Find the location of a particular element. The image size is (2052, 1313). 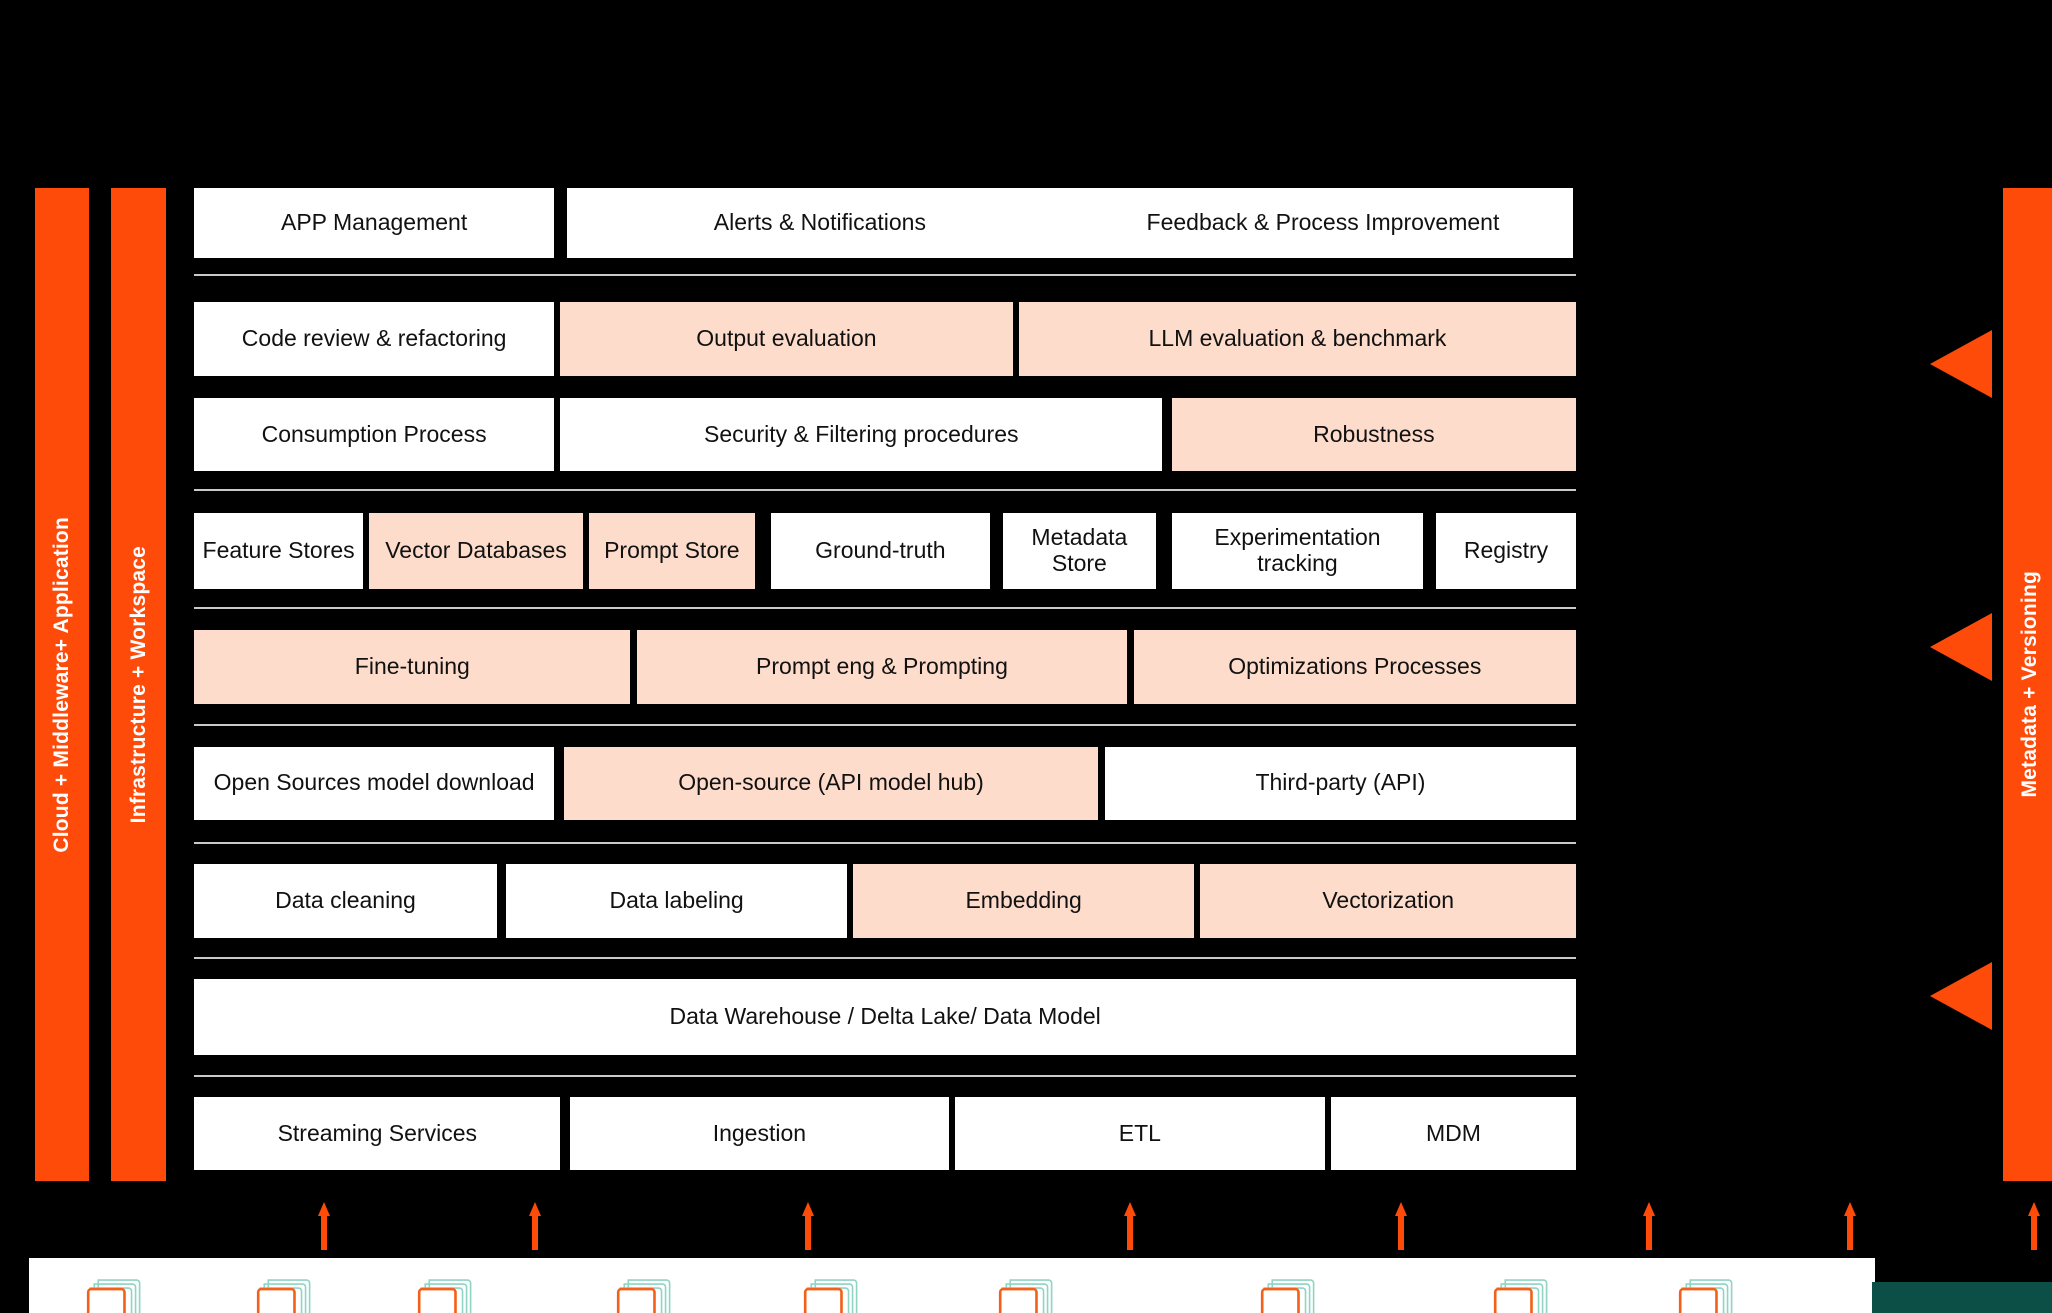

process-box-label: Feature Stores is located at coordinates (278, 549).